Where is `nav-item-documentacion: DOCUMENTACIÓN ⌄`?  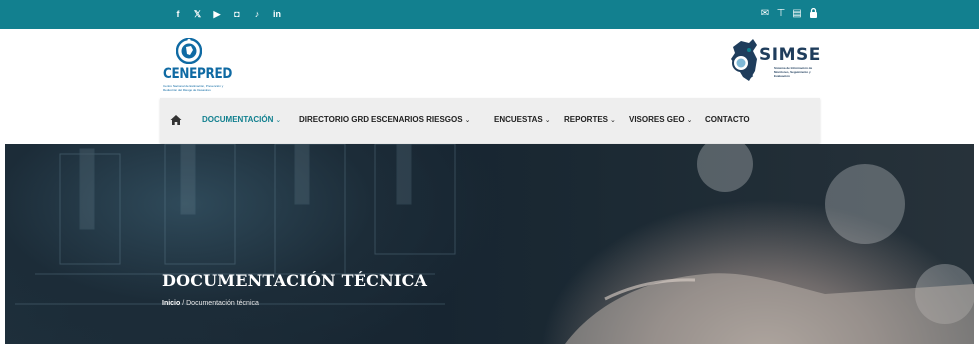 nav-item-documentacion: DOCUMENTACIÓN ⌄ is located at coordinates (241, 120).